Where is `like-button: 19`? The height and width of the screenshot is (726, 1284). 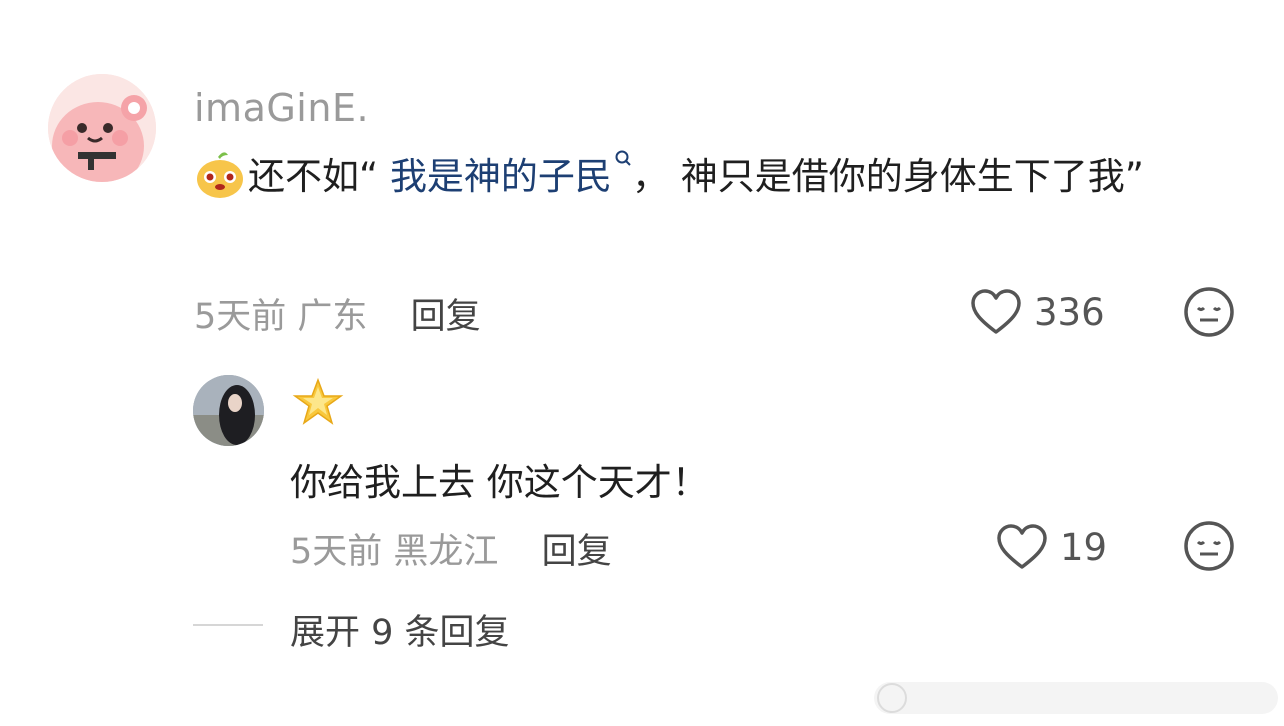 like-button: 19 is located at coordinates (1051, 547).